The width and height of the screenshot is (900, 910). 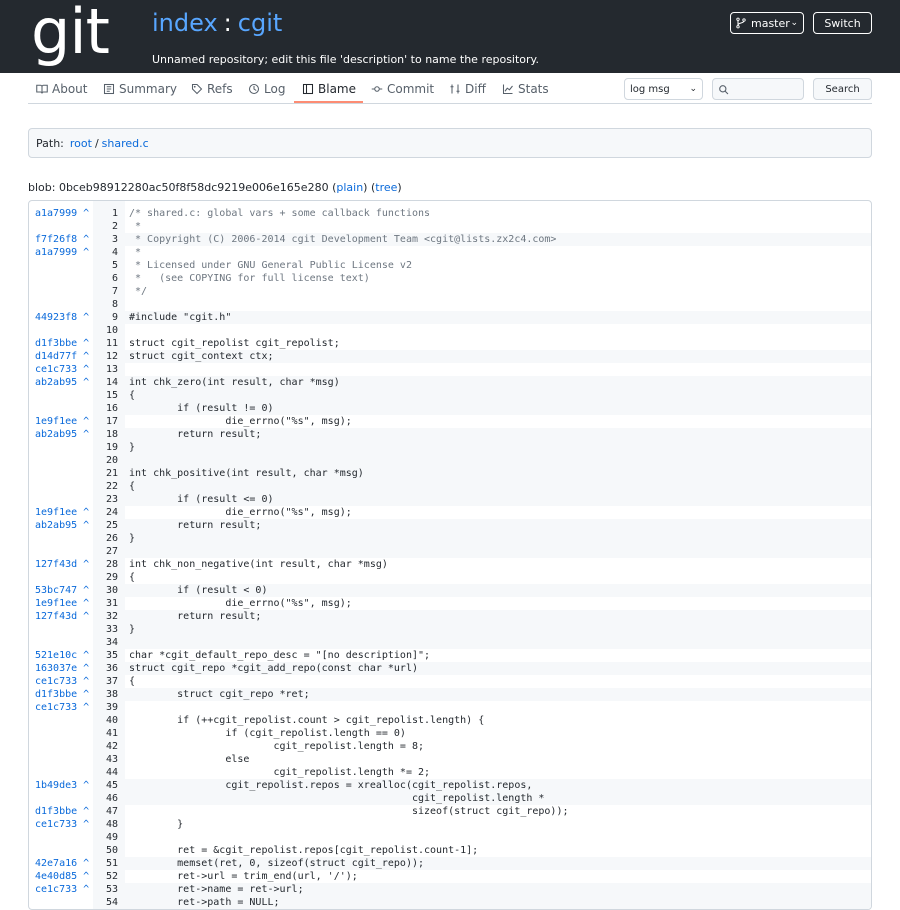 What do you see at coordinates (105, 694) in the screenshot?
I see `line-number: 38` at bounding box center [105, 694].